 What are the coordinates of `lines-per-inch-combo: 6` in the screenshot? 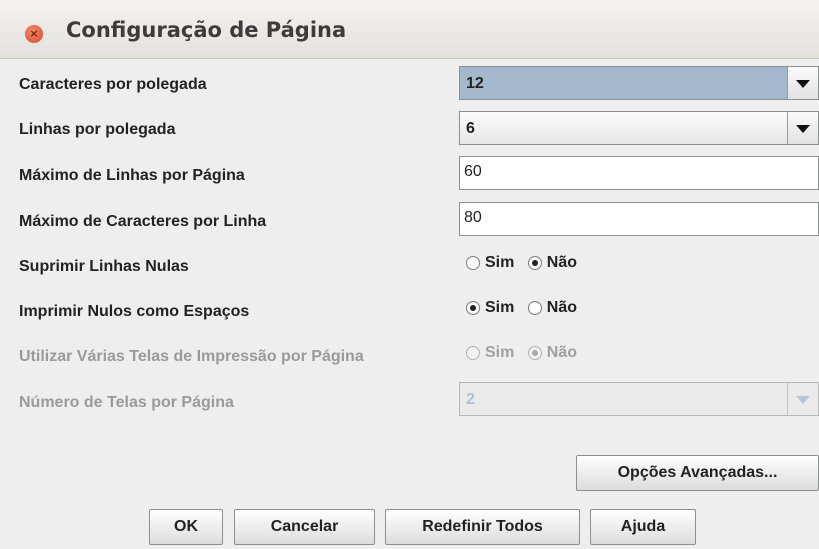 It's located at (639, 128).